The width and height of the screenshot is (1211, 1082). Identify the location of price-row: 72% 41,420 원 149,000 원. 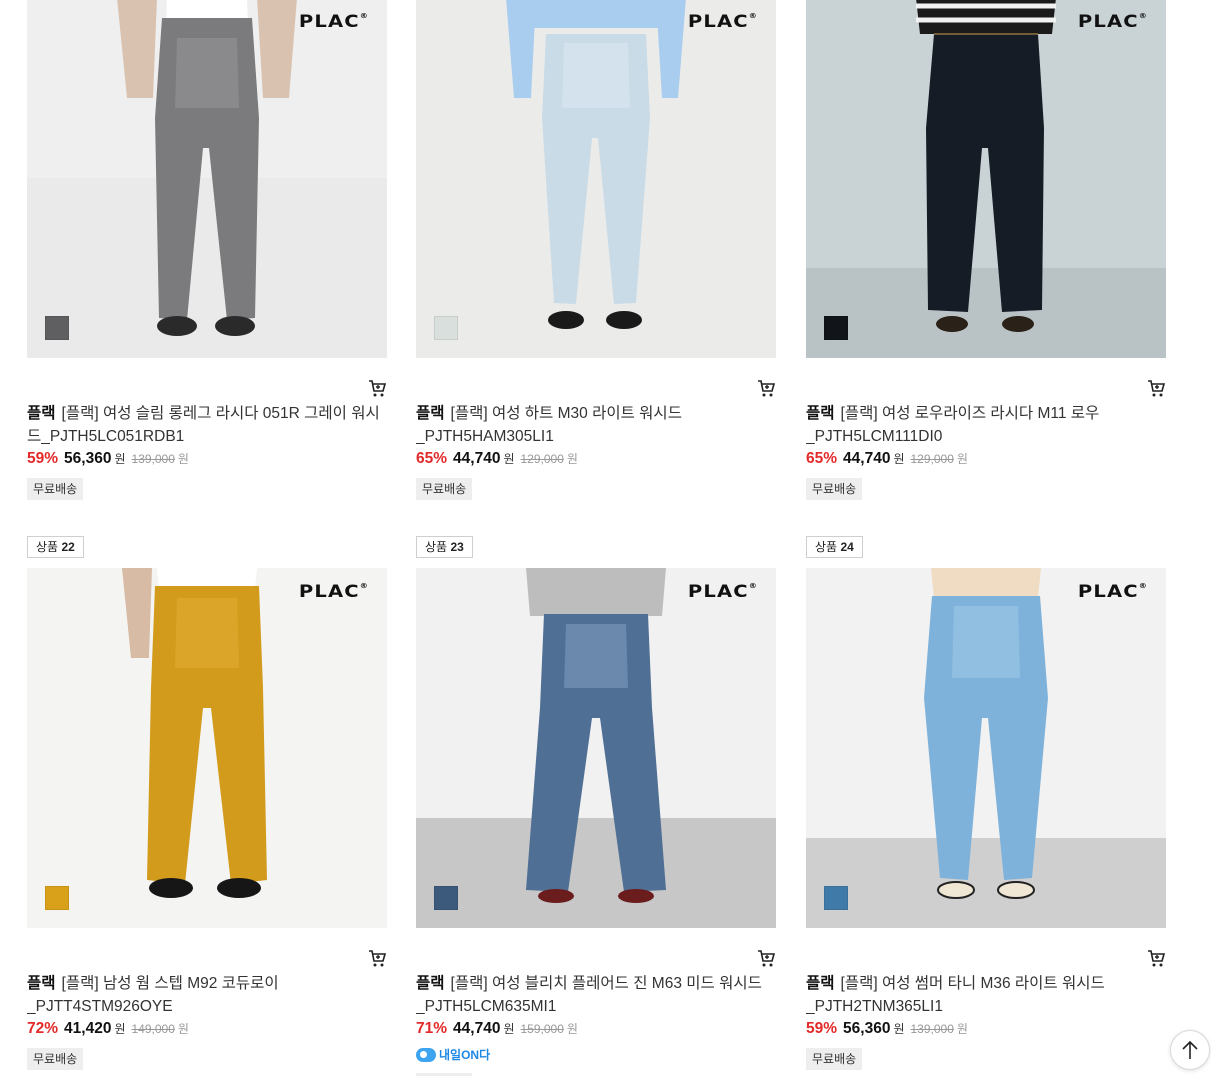
(108, 1028).